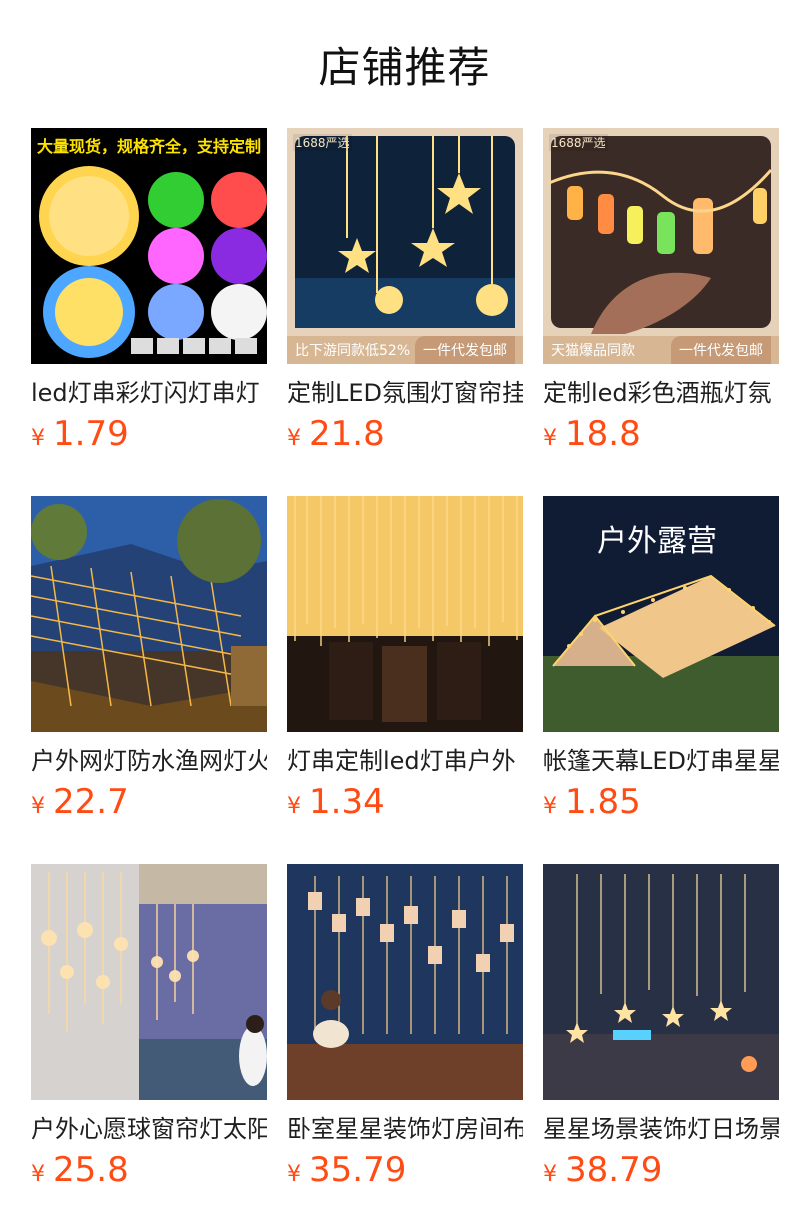  I want to click on product-image-3: 1688严选 天猫爆品同款 一件代发包邮, so click(661, 246).